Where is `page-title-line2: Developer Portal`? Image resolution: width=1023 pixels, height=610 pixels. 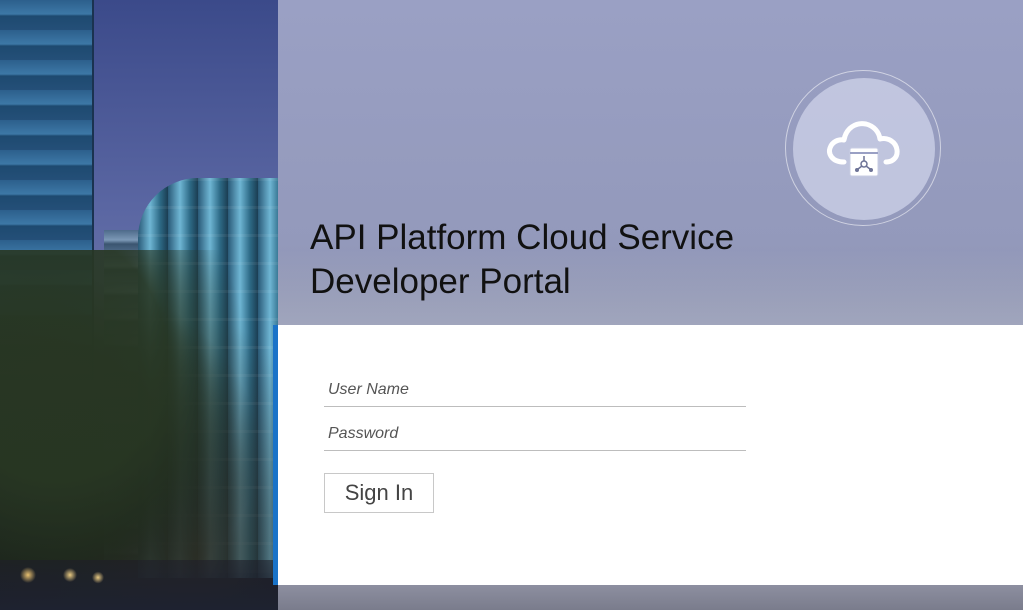 page-title-line2: Developer Portal is located at coordinates (440, 281).